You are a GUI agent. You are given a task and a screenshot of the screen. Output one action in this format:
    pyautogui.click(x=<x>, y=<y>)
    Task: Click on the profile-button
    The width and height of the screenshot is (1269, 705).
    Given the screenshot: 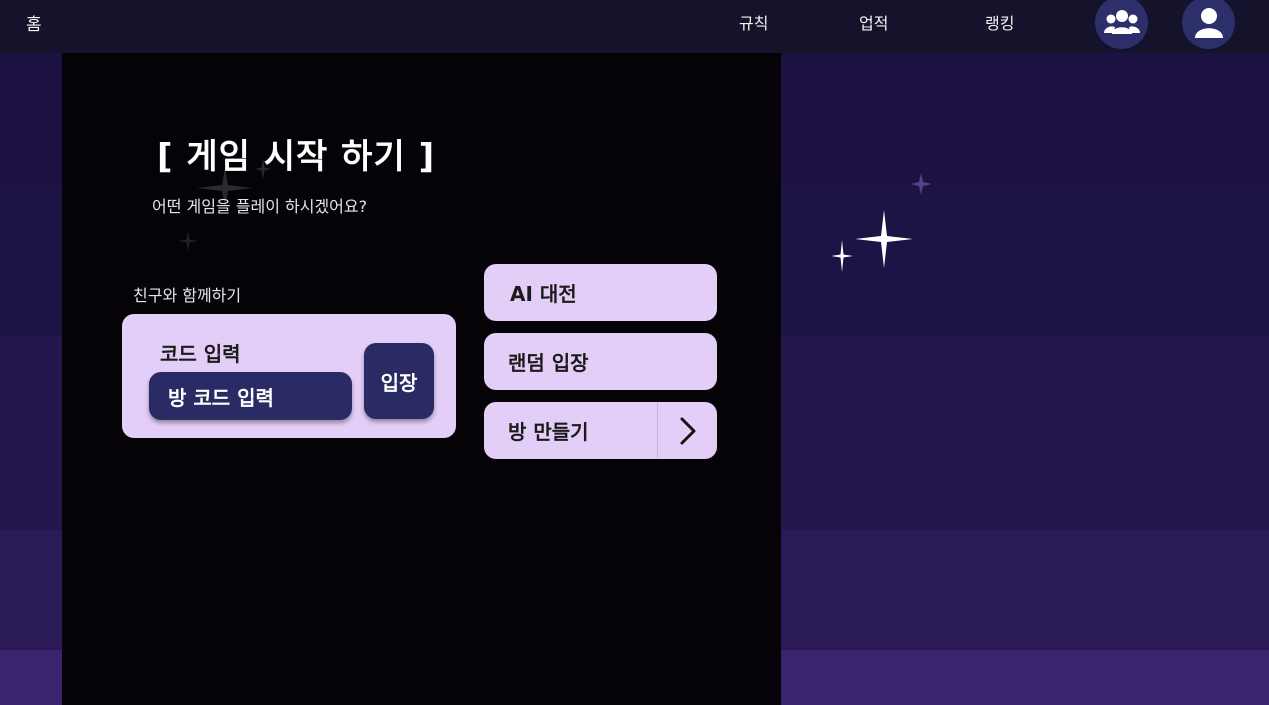 What is the action you would take?
    pyautogui.click(x=1208, y=24)
    